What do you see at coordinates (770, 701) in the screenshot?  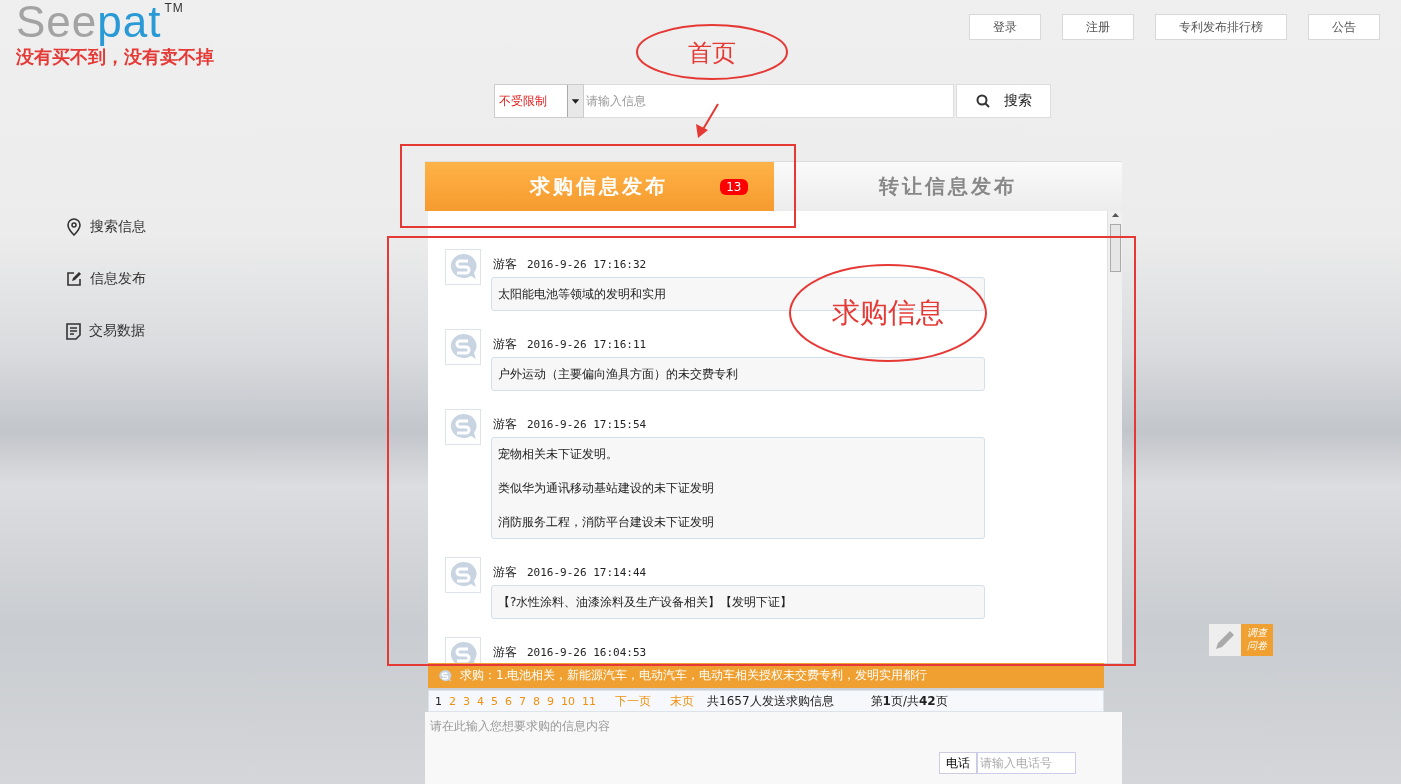 I see `total-text: 共1657人发送求购信息` at bounding box center [770, 701].